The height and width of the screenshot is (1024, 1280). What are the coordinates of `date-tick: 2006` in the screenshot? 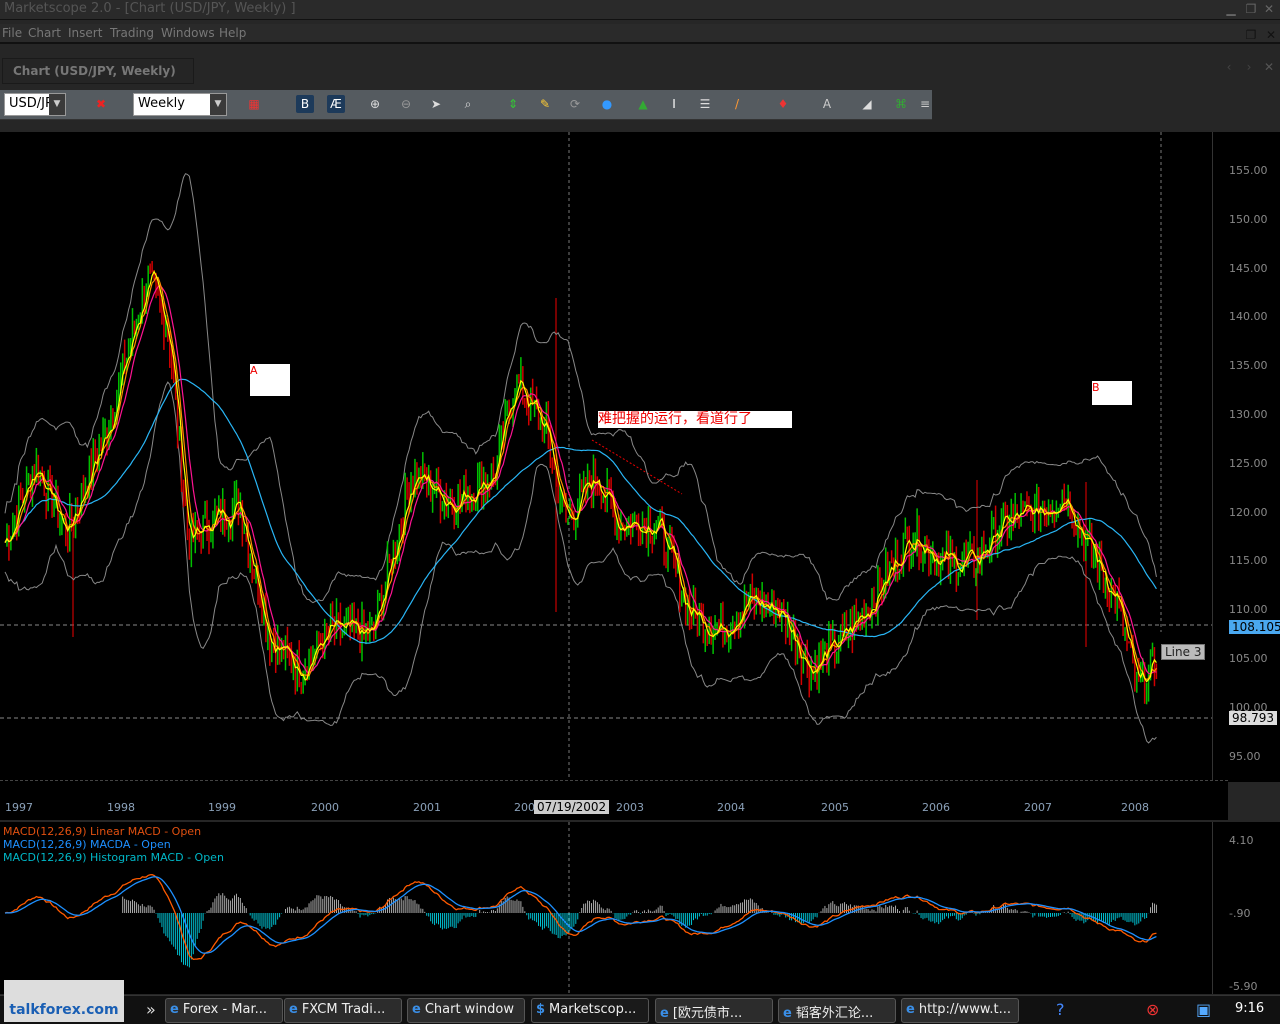 It's located at (936, 807).